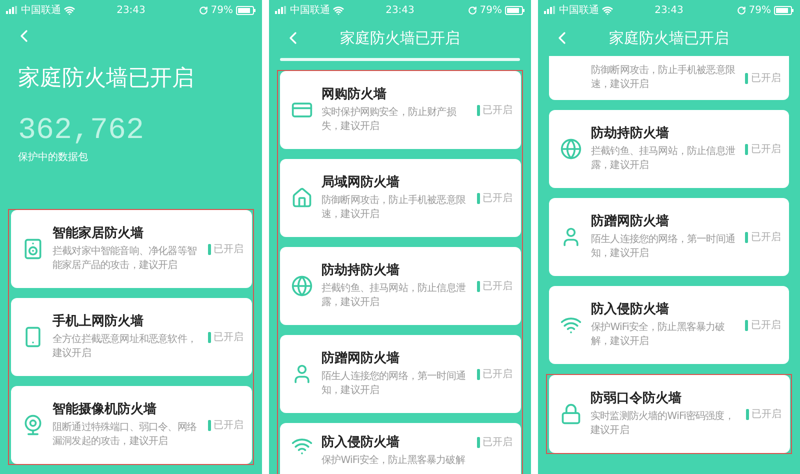 The image size is (800, 474). Describe the element at coordinates (636, 398) in the screenshot. I see `card-title: 防弱口令防火墙` at that location.